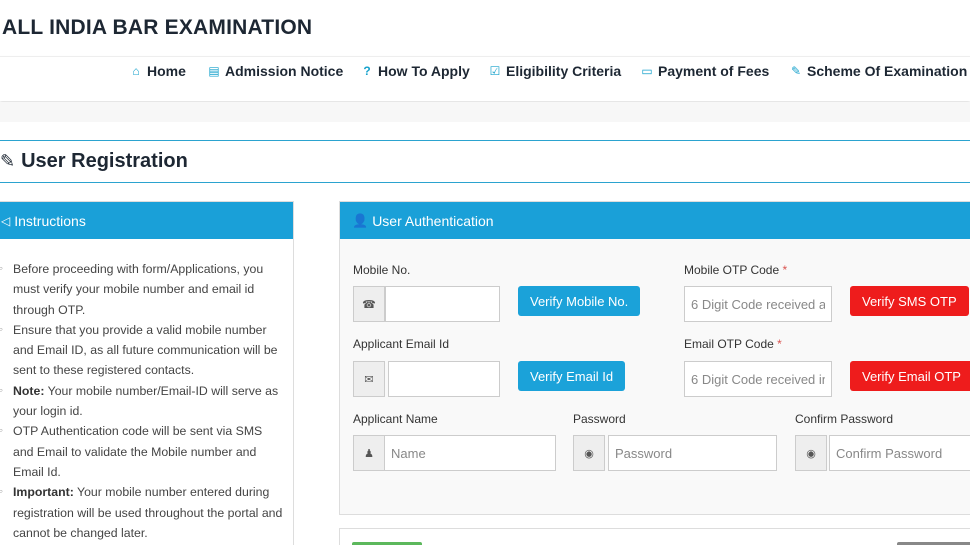 The width and height of the screenshot is (970, 545). What do you see at coordinates (714, 71) in the screenshot?
I see `nav-payment-of-fees-label: Payment of Fees` at bounding box center [714, 71].